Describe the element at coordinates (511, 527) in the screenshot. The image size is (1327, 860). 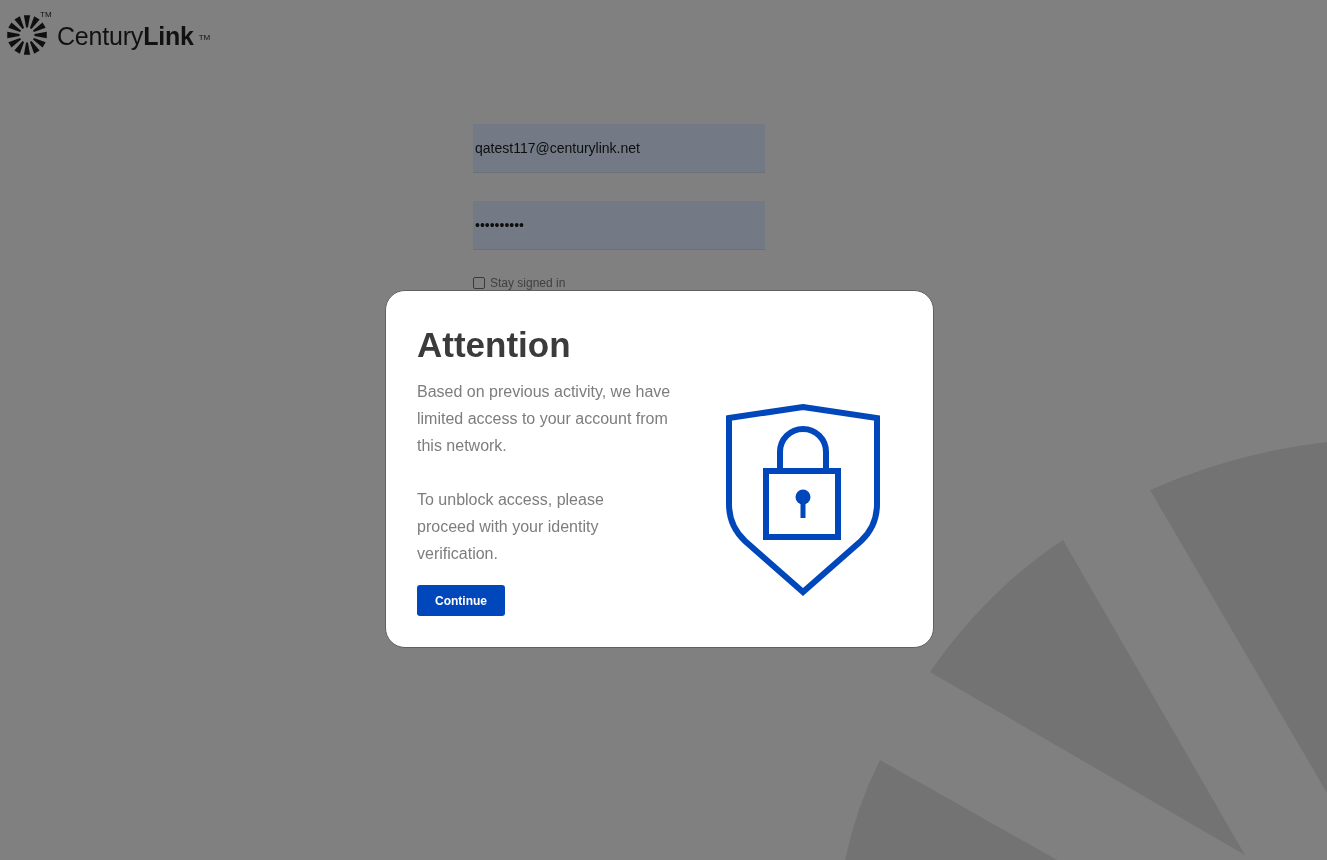
I see `dialog-message: To unblock access, please proceed with your identity verification.` at that location.